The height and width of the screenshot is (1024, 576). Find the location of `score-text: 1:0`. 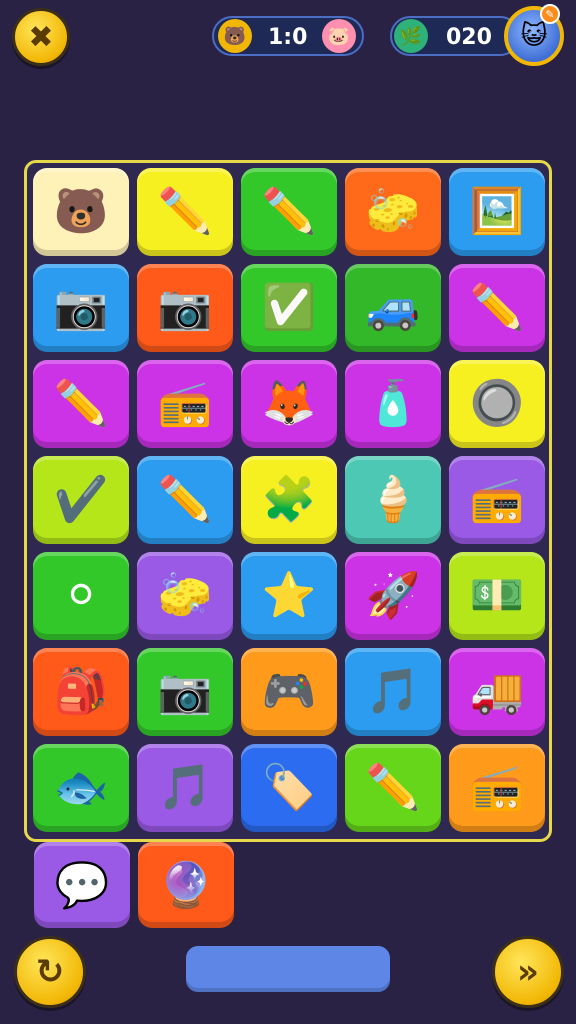

score-text: 1:0 is located at coordinates (288, 37).